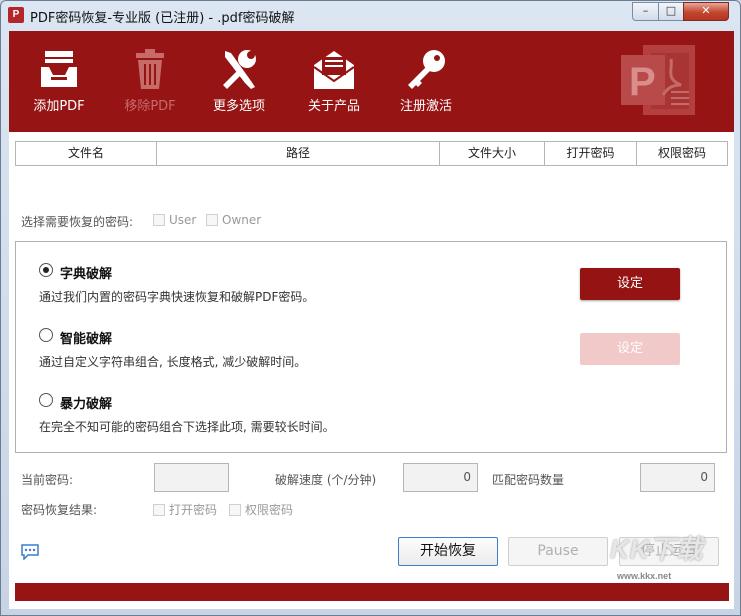 This screenshot has width=741, height=616. What do you see at coordinates (159, 220) in the screenshot?
I see `user-checkbox-box` at bounding box center [159, 220].